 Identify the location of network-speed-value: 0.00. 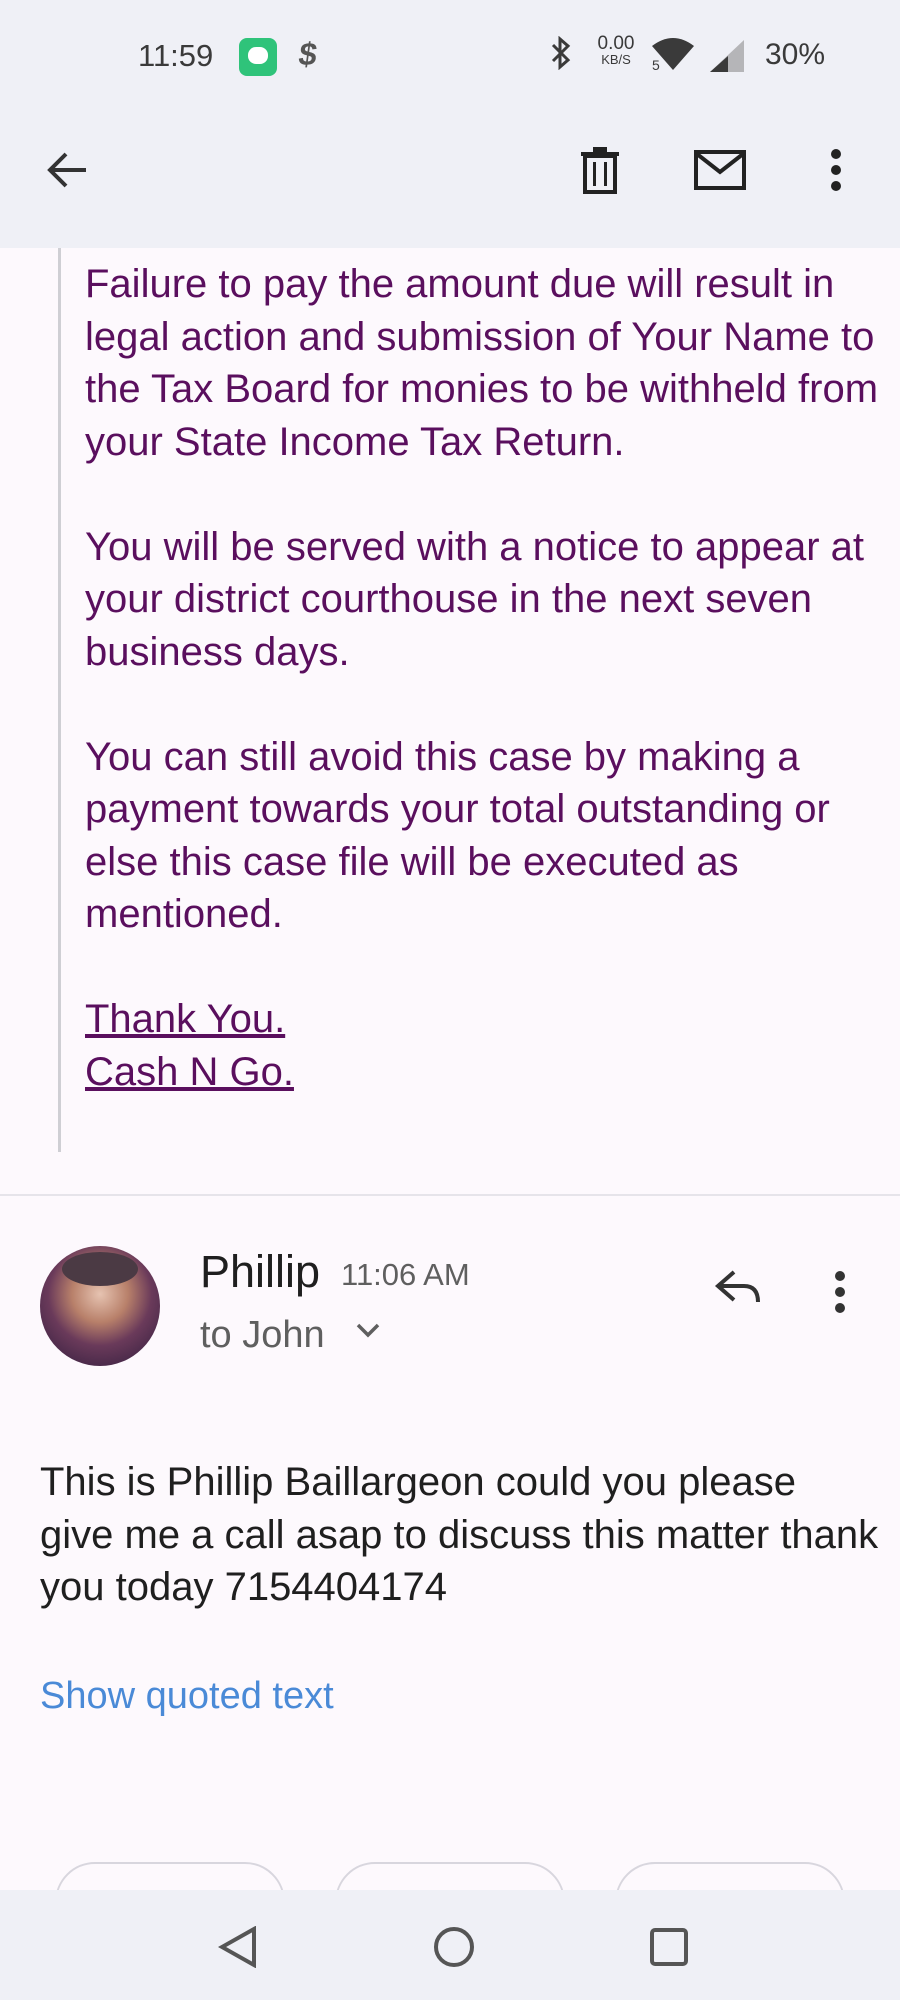
(616, 43).